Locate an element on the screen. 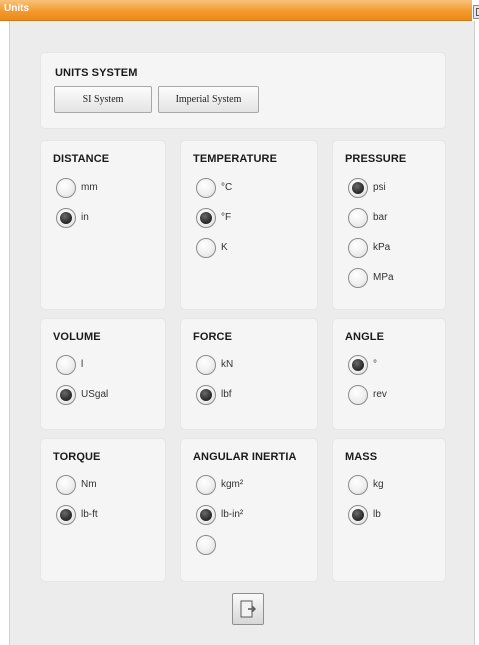 The width and height of the screenshot is (479, 645). title-bar: Units is located at coordinates (236, 10).